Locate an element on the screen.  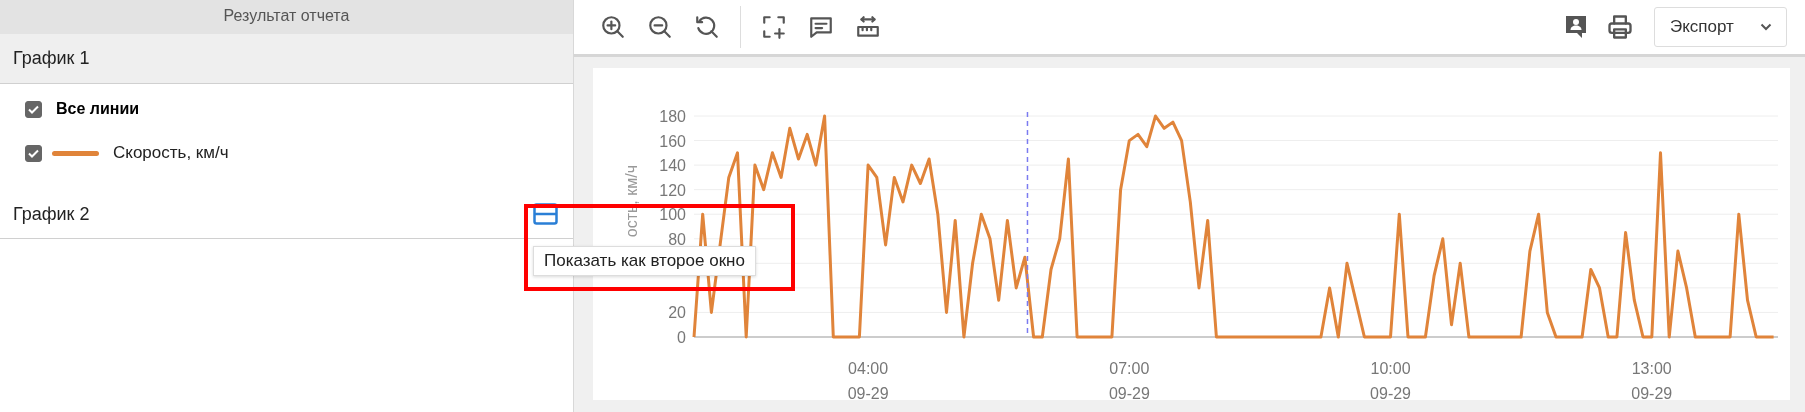
checkbox-label: Все линии is located at coordinates (98, 109).